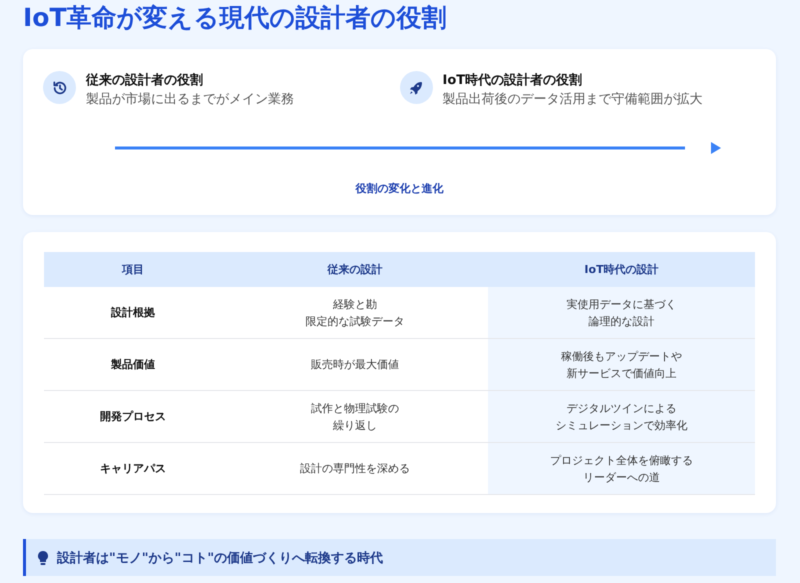 This screenshot has height=583, width=800. Describe the element at coordinates (133, 365) in the screenshot. I see `cell-text-line: 製品価値` at that location.